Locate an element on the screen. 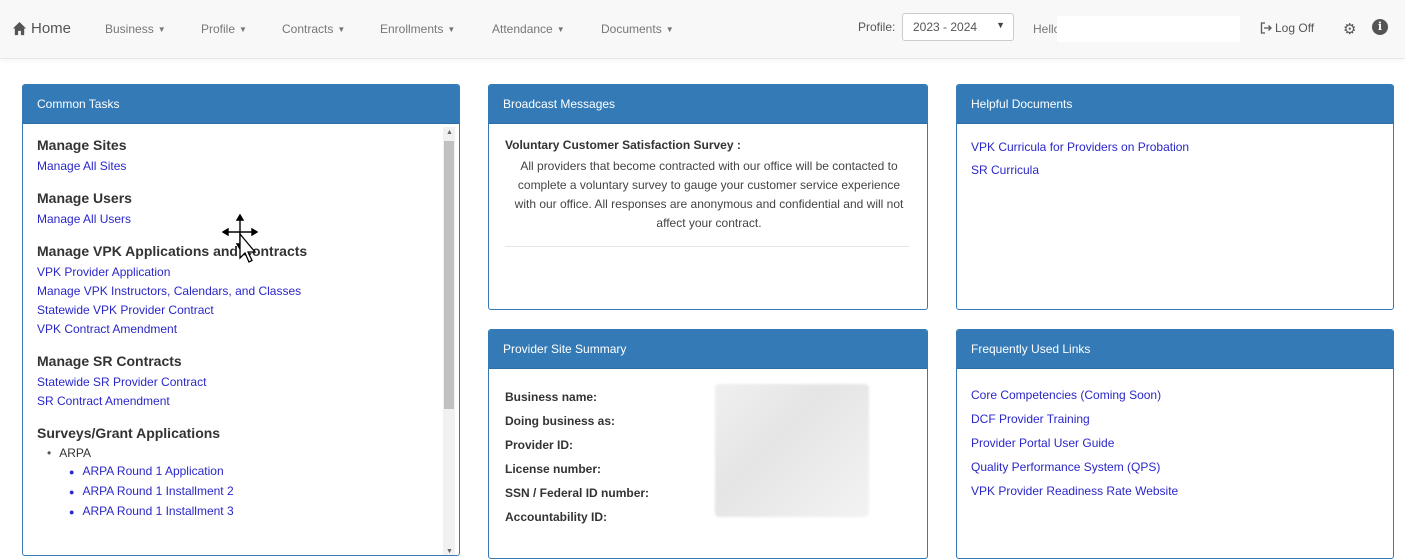 This screenshot has height=559, width=1405. menu-enrollments-label: Enrollments is located at coordinates (412, 29).